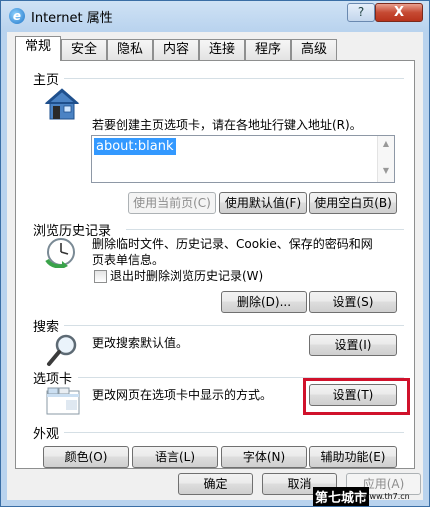 The image size is (430, 507). What do you see at coordinates (227, 125) in the screenshot?
I see `home-description: 若要创建主页选项卡，请在各地址行键入地址(R)。` at bounding box center [227, 125].